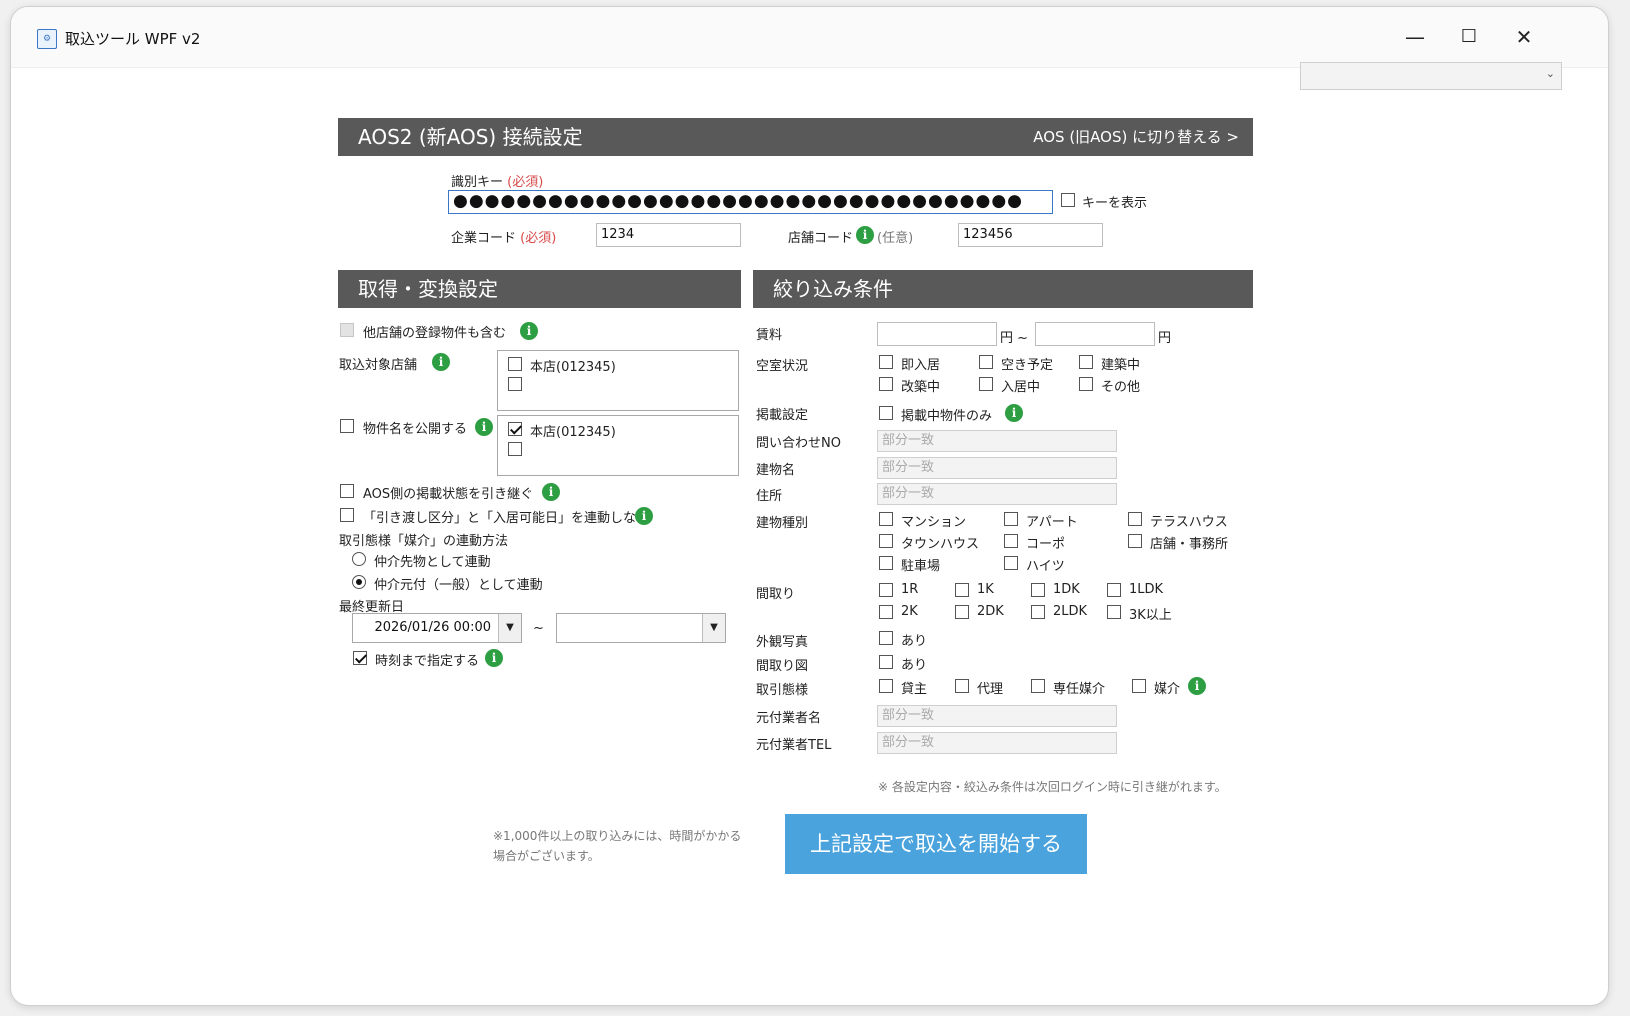 Image resolution: width=1630 pixels, height=1016 pixels. Describe the element at coordinates (1431, 76) in the screenshot. I see `top-select-dropdown: ⌄` at that location.